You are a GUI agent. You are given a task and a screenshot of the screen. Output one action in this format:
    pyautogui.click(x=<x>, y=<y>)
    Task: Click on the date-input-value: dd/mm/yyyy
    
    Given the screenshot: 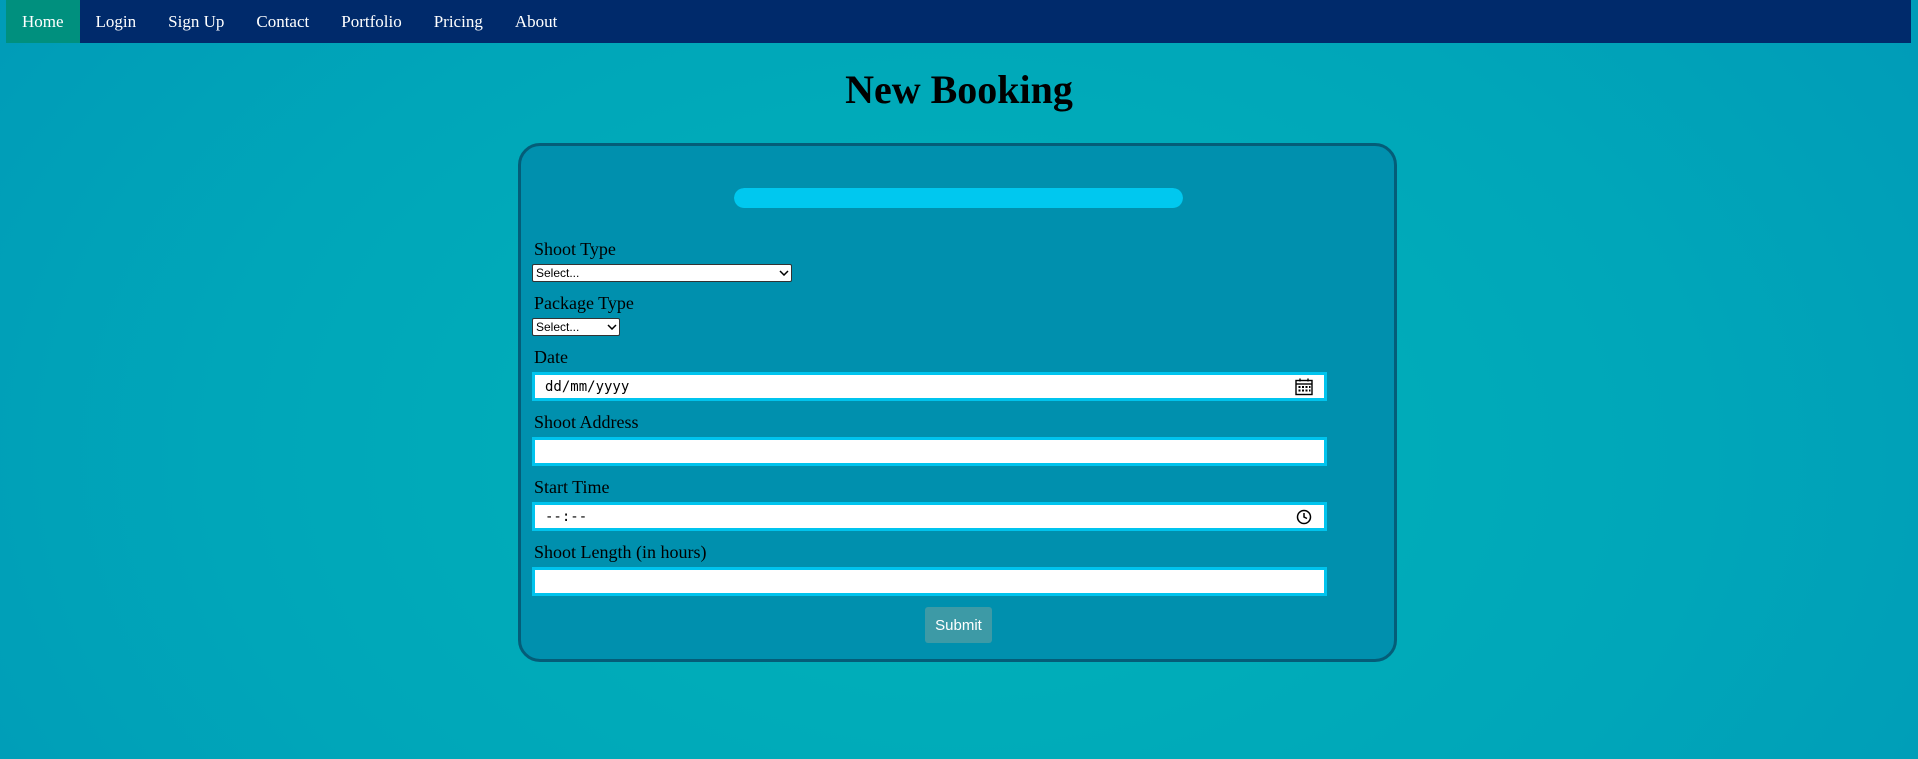 What is the action you would take?
    pyautogui.click(x=587, y=386)
    